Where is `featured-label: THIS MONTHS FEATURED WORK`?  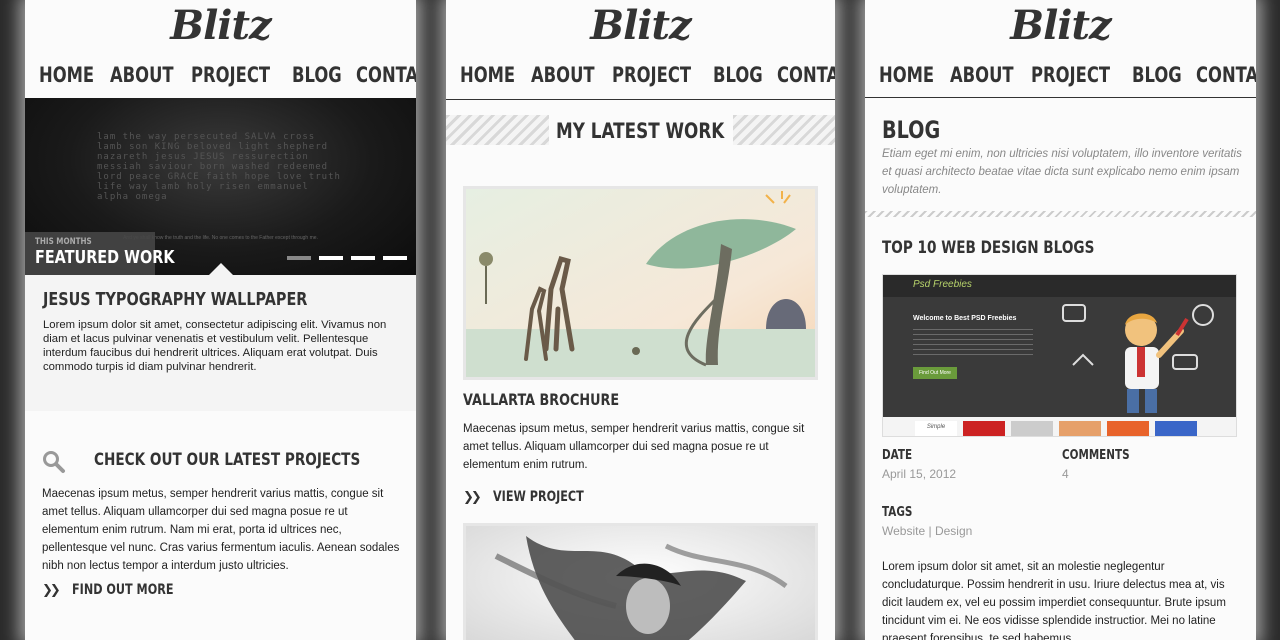 featured-label: THIS MONTHS FEATURED WORK is located at coordinates (99, 253).